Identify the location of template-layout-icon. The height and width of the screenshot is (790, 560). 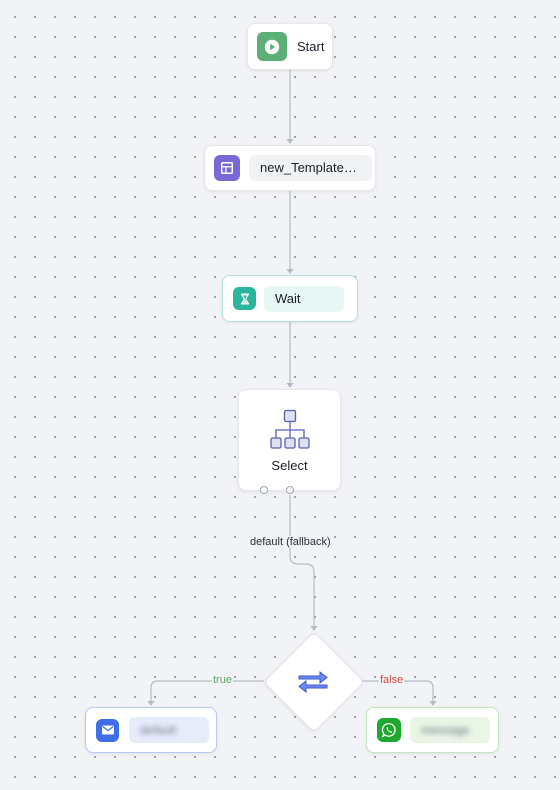
(227, 168).